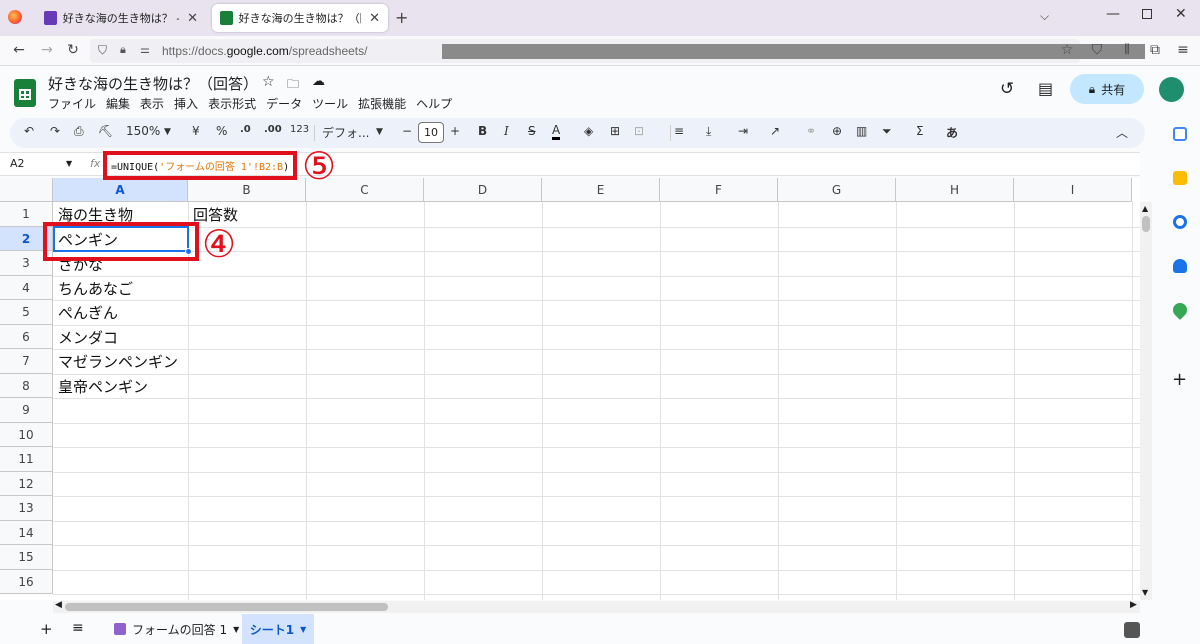 The image size is (1200, 644). I want to click on row-header-6: 6, so click(26, 336).